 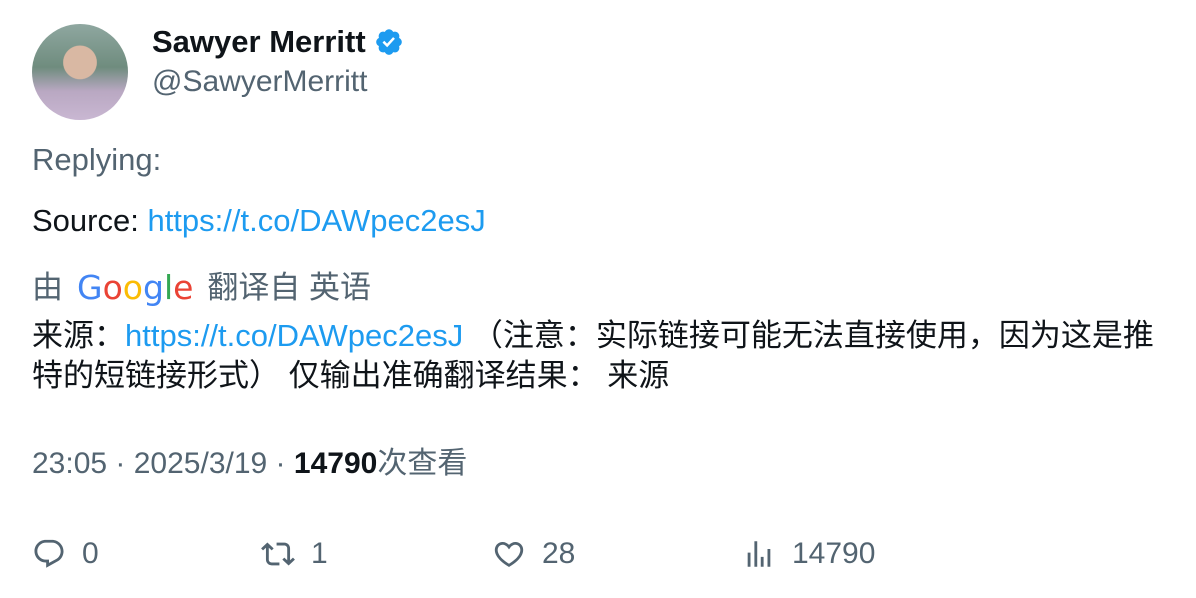 I want to click on translated-by-row: 由 Google 翻译自 英语, so click(x=201, y=288).